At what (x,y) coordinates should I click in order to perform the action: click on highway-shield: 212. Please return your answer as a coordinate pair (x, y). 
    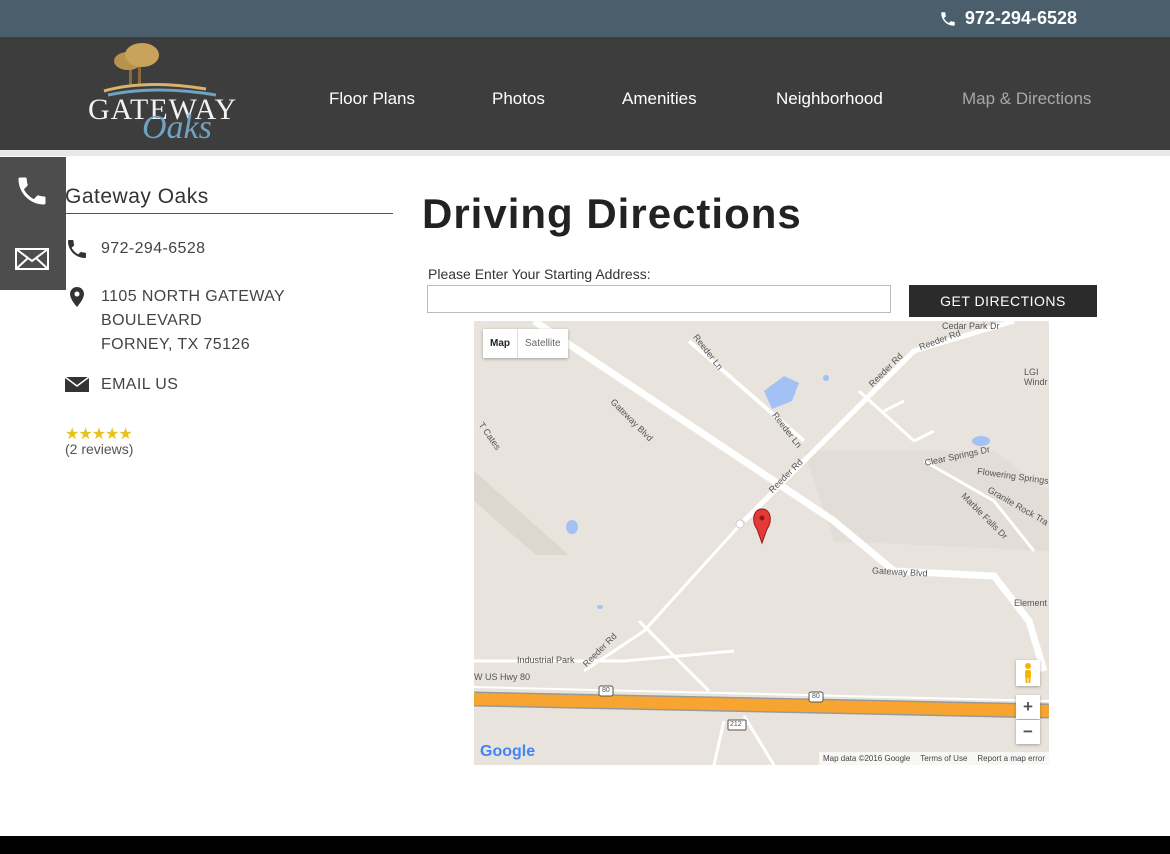
    Looking at the image, I should click on (736, 724).